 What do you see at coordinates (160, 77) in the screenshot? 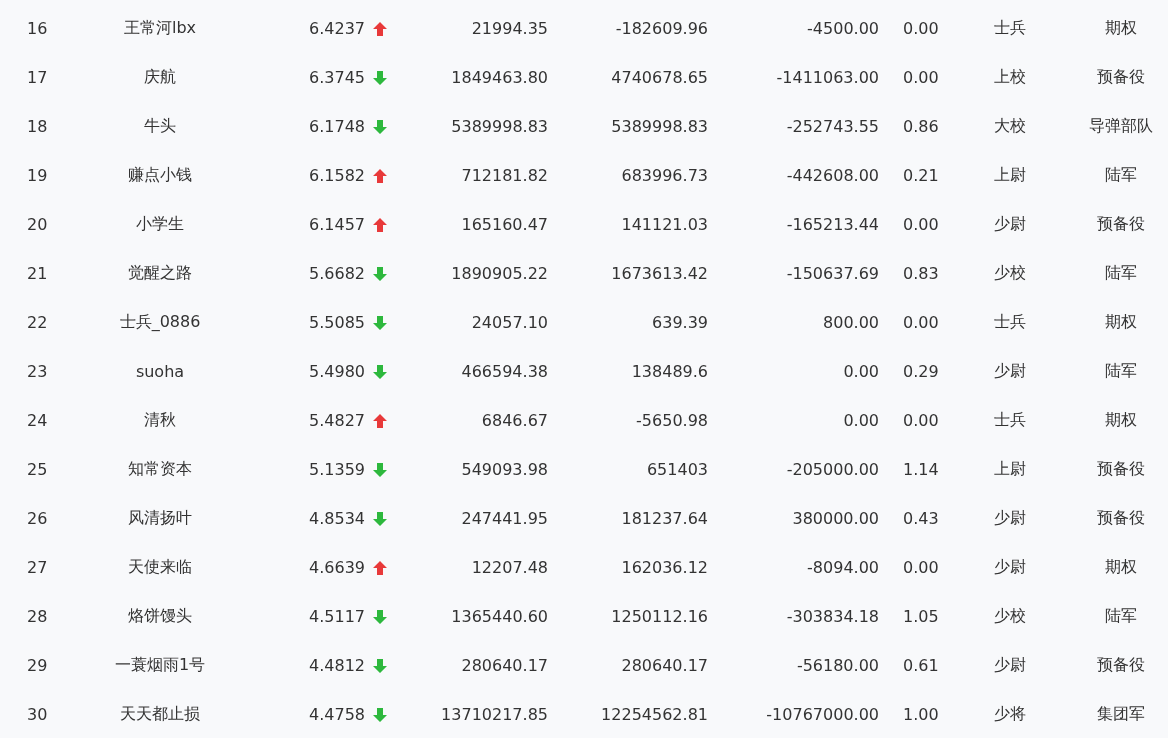
I see `name-cell: 庆航` at bounding box center [160, 77].